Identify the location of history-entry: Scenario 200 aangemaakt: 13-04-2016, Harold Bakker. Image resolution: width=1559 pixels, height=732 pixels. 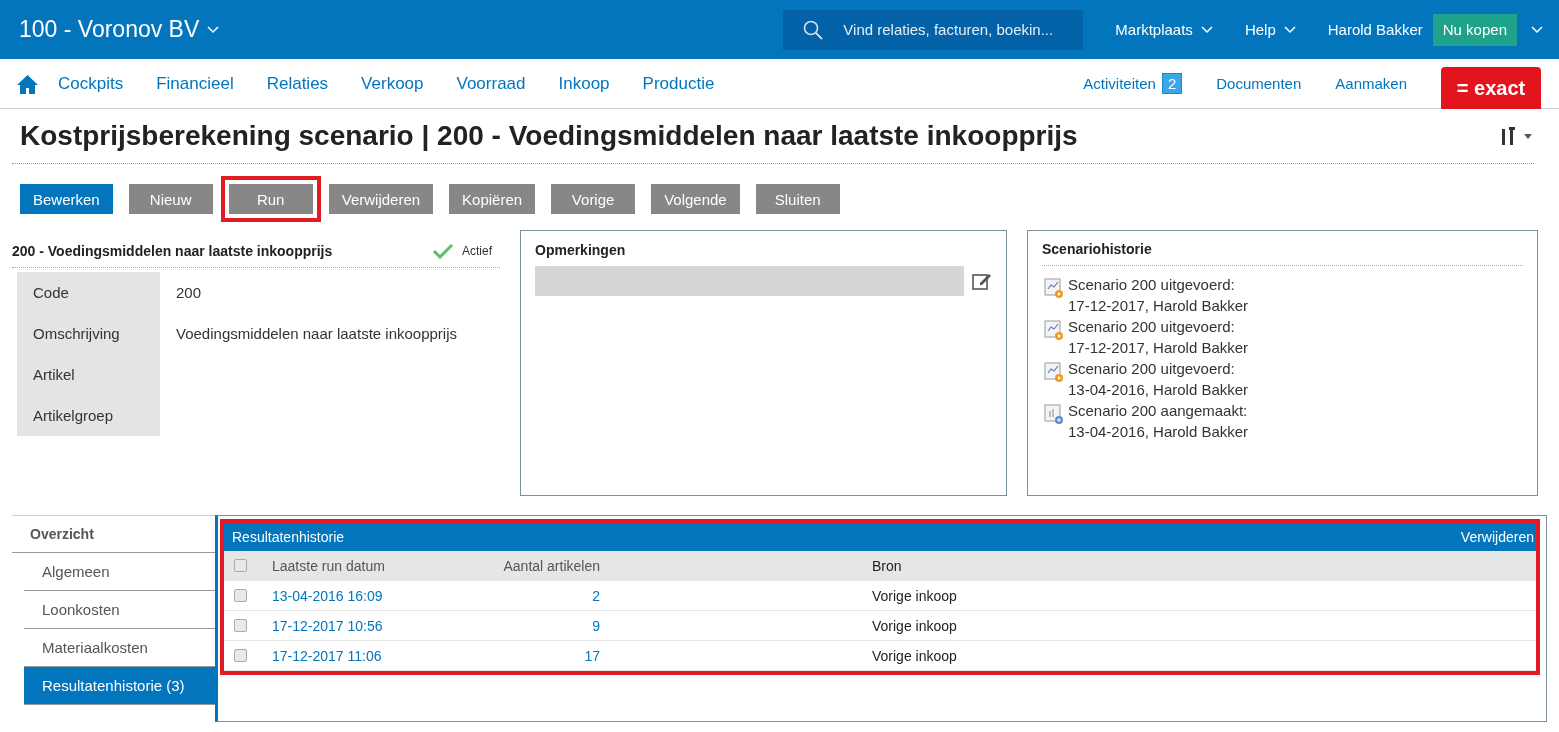
(1158, 421).